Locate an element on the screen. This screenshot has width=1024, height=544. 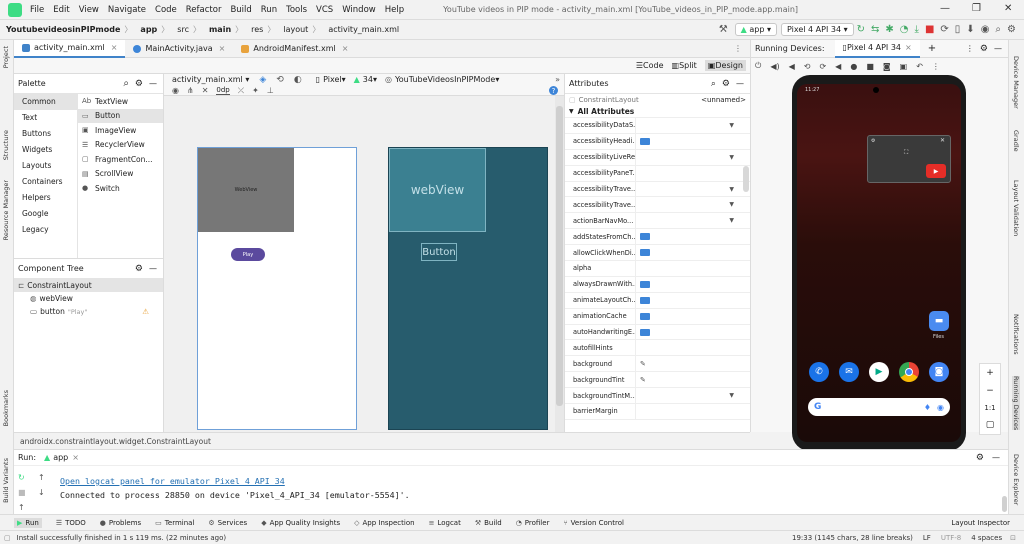
breadcrumb-file: activity_main.xml is located at coordinates (363, 29).